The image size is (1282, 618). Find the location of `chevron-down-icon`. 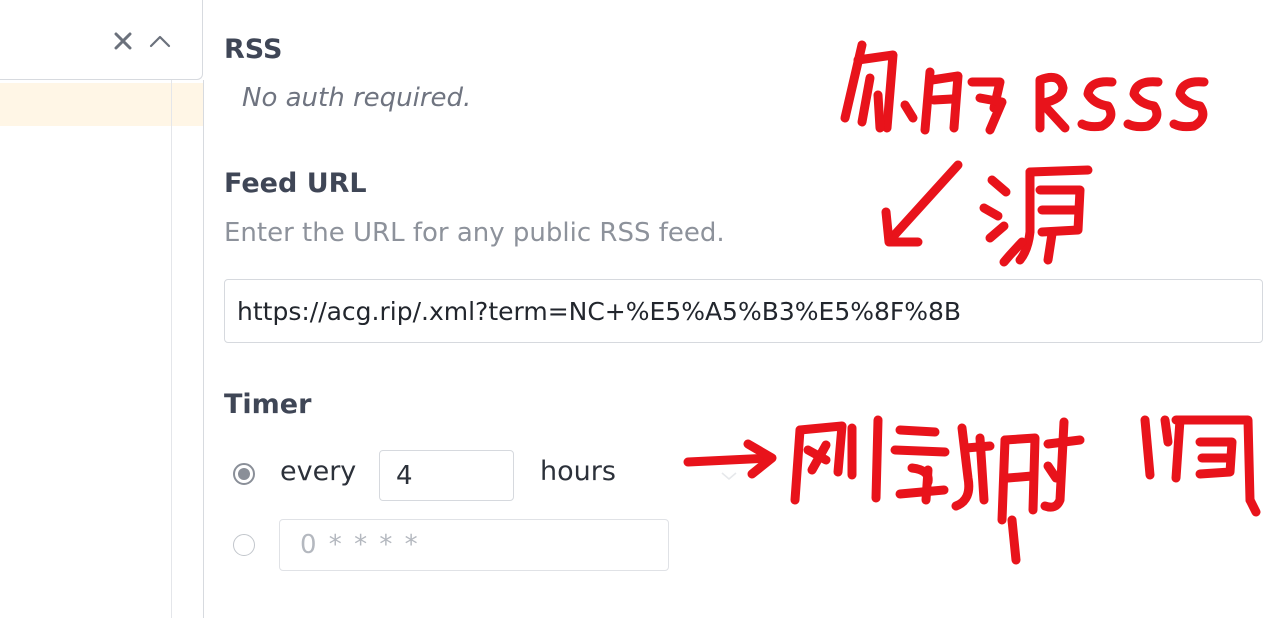

chevron-down-icon is located at coordinates (729, 476).